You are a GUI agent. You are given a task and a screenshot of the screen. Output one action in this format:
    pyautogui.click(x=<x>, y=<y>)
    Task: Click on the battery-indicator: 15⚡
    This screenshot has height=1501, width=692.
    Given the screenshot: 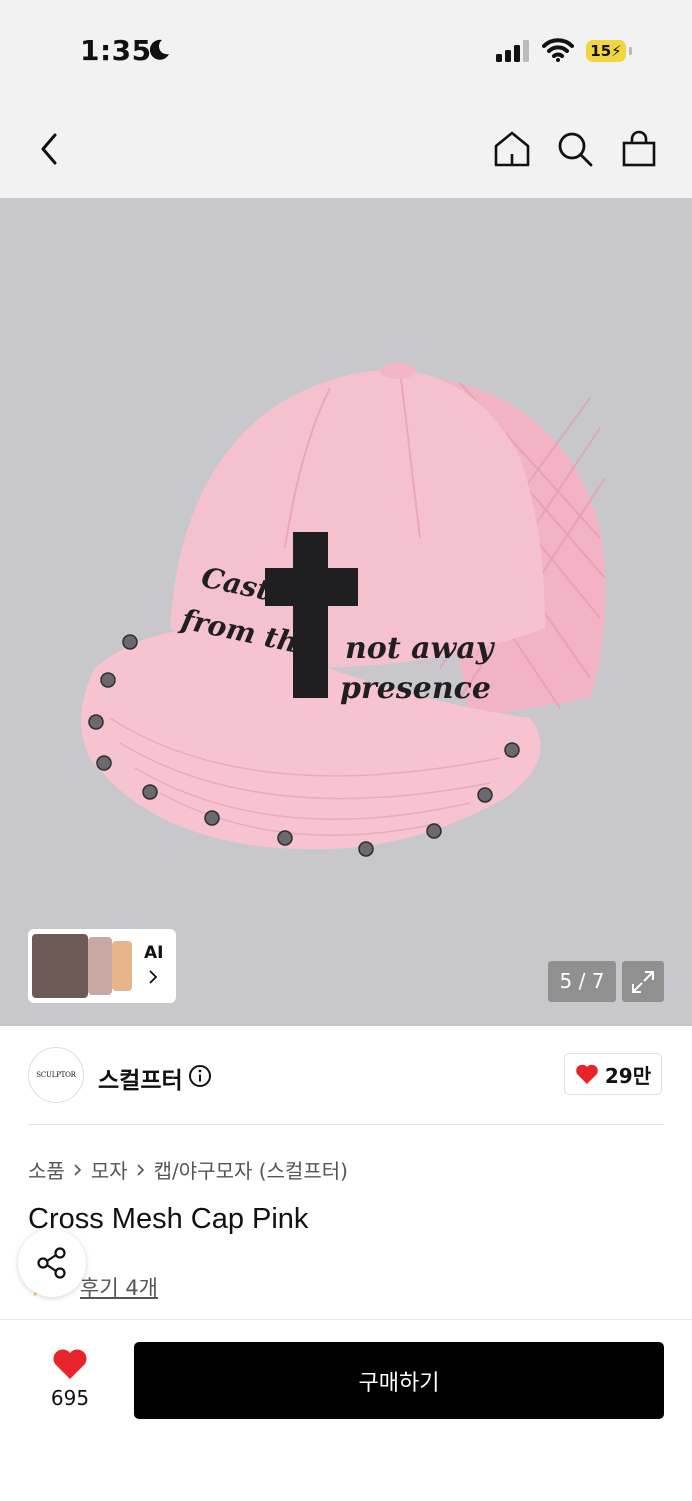 What is the action you would take?
    pyautogui.click(x=606, y=51)
    